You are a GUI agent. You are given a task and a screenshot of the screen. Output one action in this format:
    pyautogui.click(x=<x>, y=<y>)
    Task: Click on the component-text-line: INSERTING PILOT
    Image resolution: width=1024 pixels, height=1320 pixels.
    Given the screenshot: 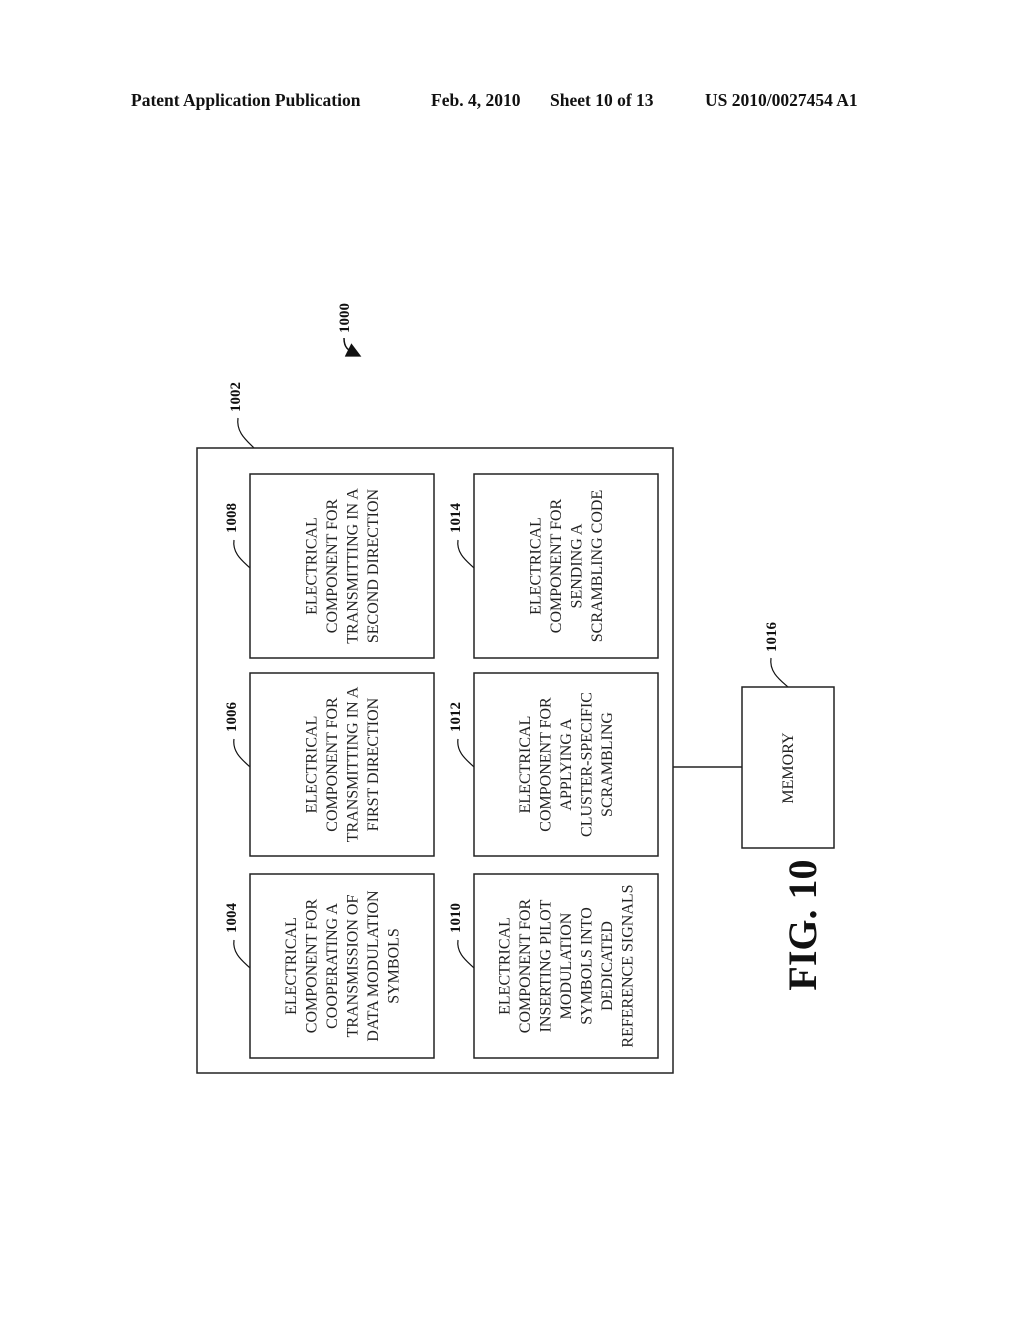 What is the action you would take?
    pyautogui.click(x=546, y=965)
    